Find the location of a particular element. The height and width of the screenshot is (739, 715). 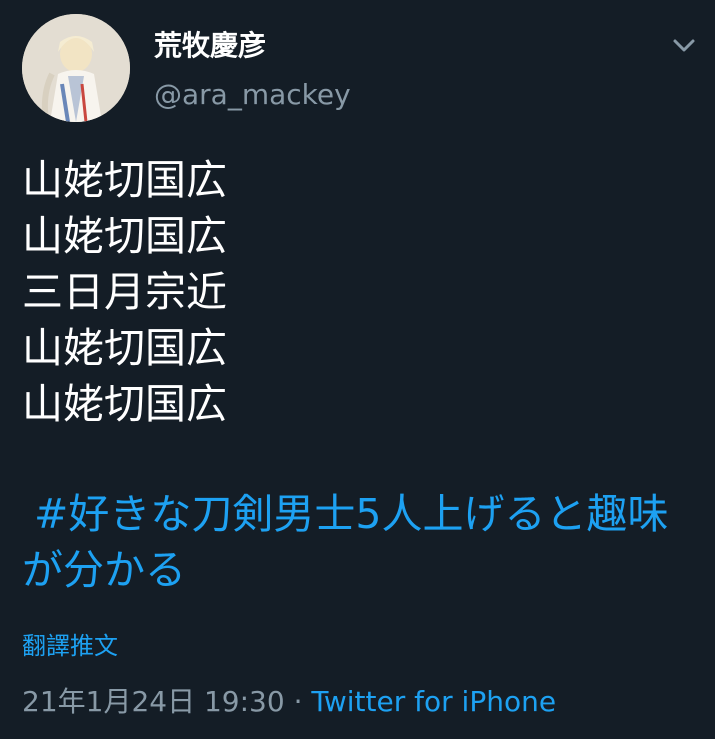

display-name: 荒牧慶彦 is located at coordinates (210, 44).